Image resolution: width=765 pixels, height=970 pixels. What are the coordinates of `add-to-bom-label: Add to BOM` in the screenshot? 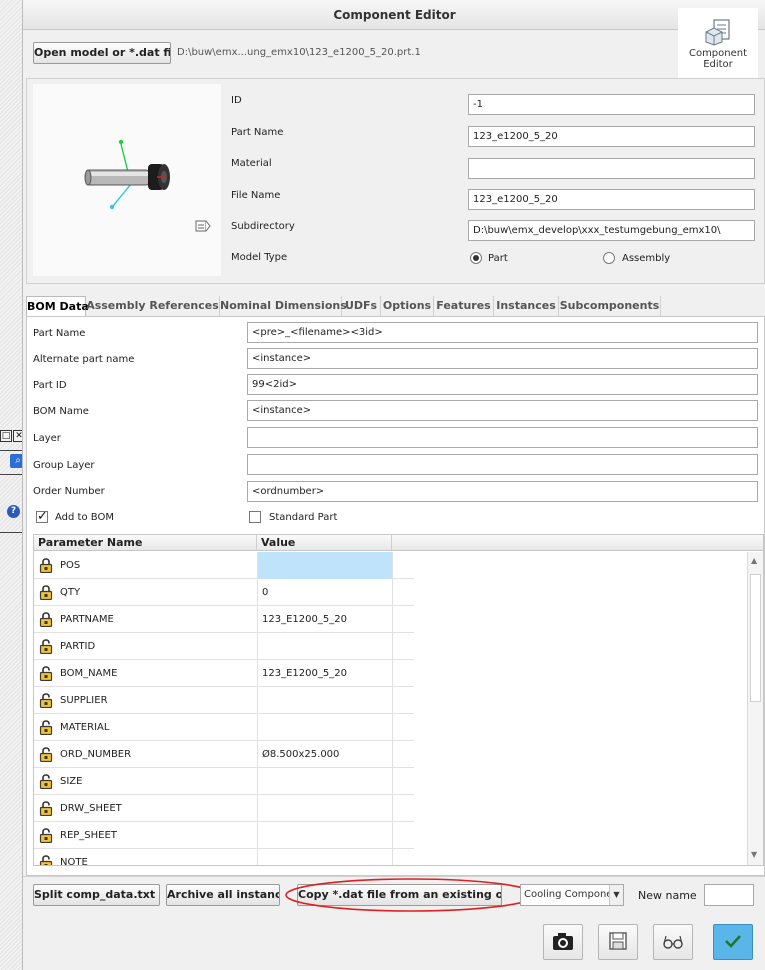 It's located at (84, 517).